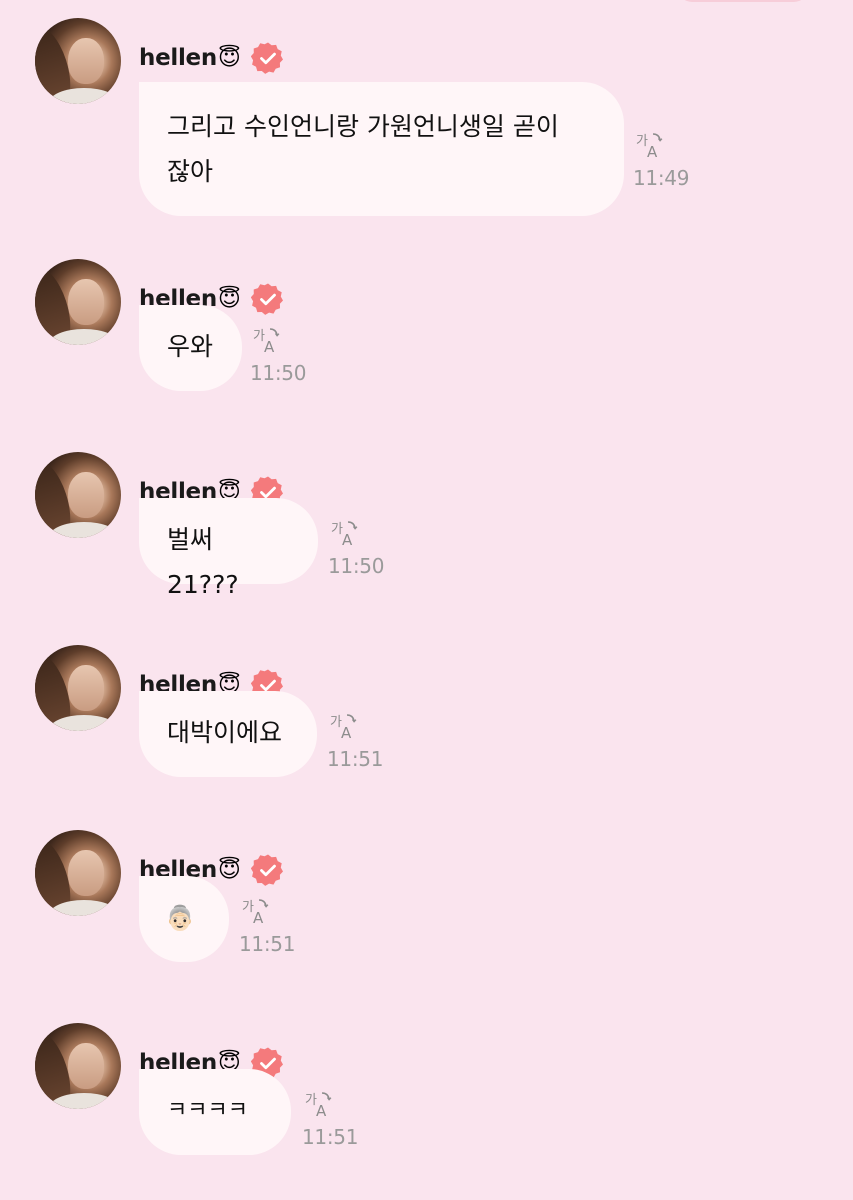 This screenshot has width=853, height=1200. I want to click on message-meta: 가 A 11:49, so click(661, 160).